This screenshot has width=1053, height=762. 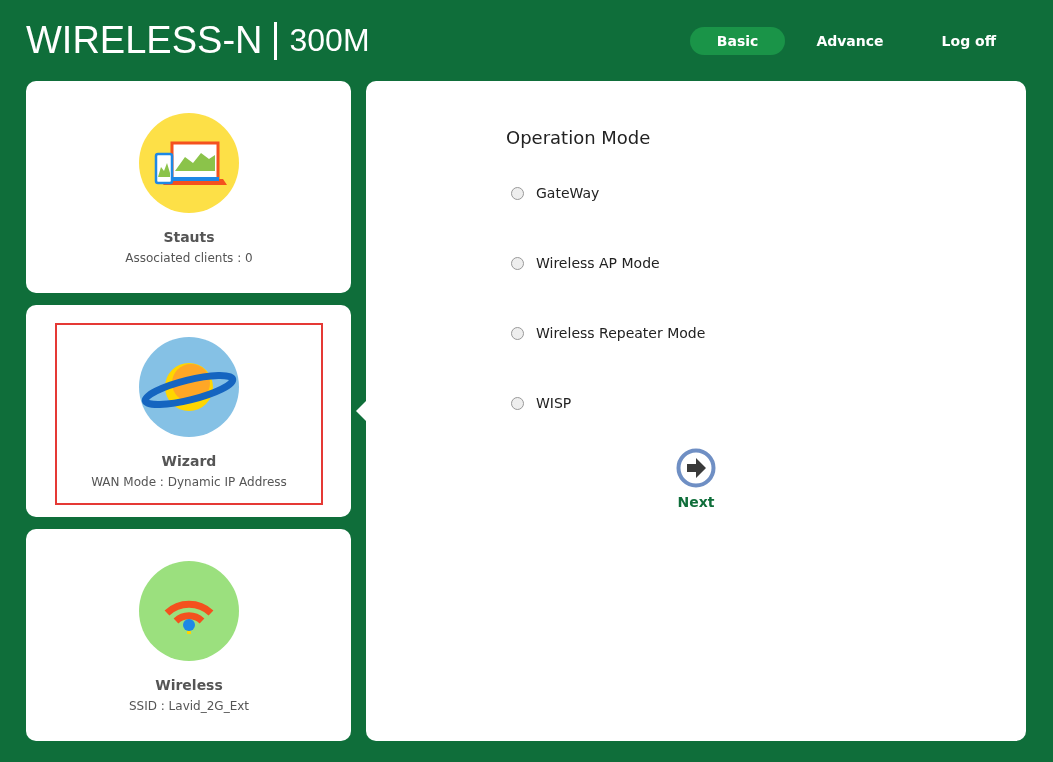 What do you see at coordinates (276, 40) in the screenshot?
I see `divider-bar` at bounding box center [276, 40].